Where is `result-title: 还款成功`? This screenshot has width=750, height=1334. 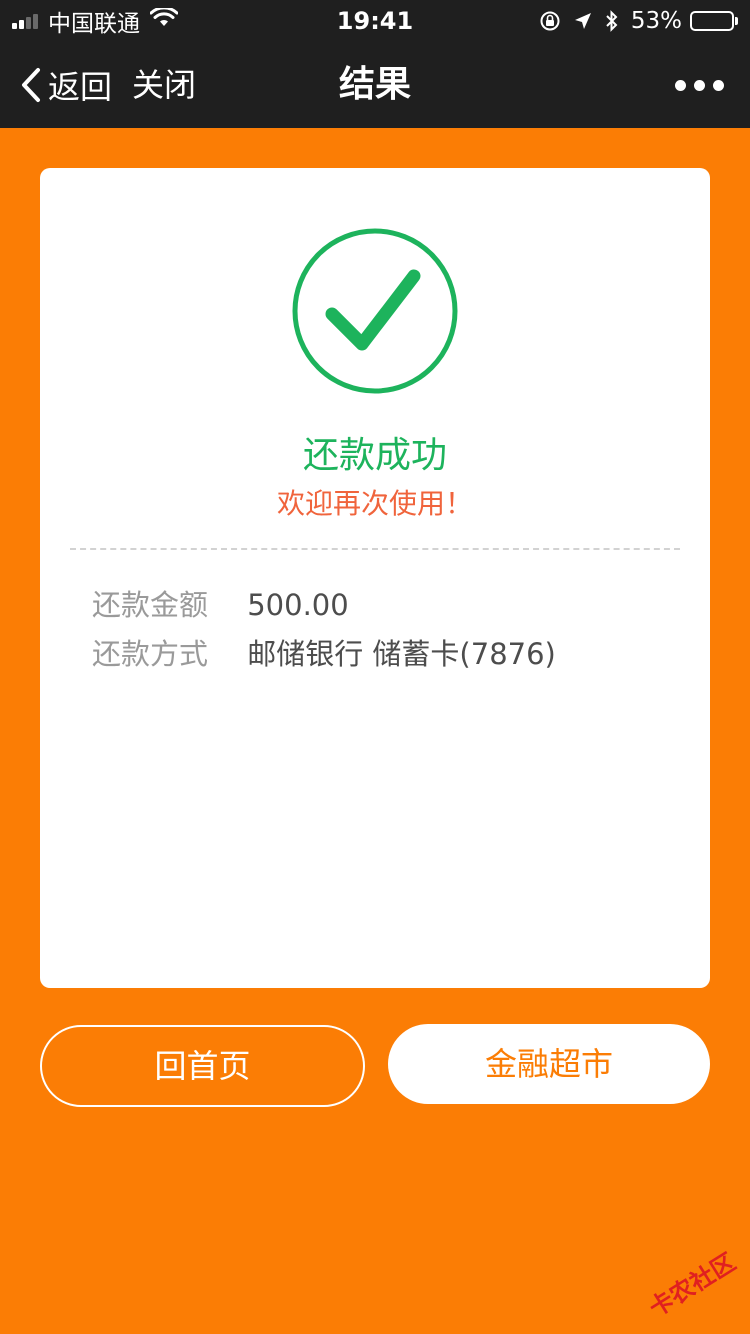
result-title: 还款成功 is located at coordinates (374, 455).